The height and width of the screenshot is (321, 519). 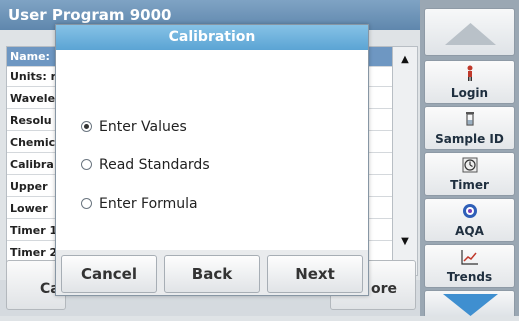 What do you see at coordinates (405, 59) in the screenshot?
I see `scroll-up-icon: ▲` at bounding box center [405, 59].